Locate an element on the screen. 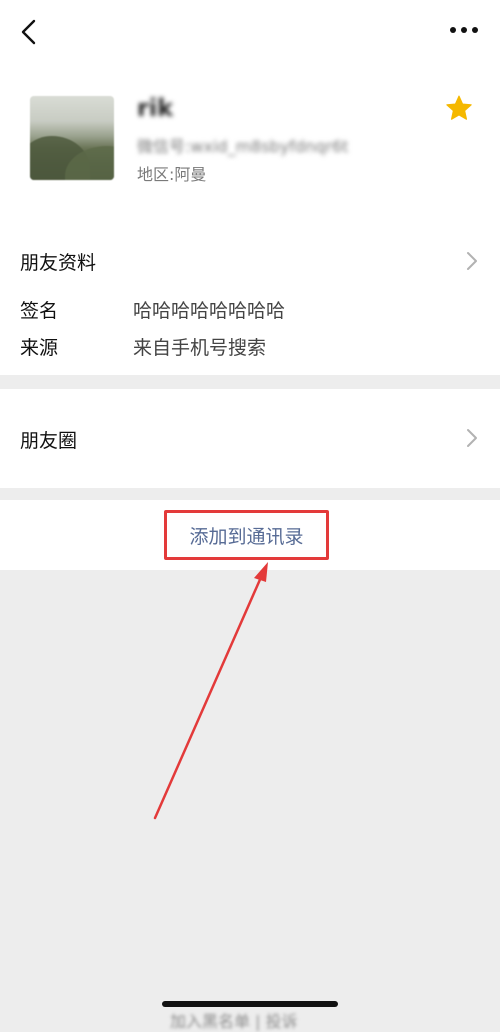  wechat-id-value: wxid_m8sbyfdnqr6t is located at coordinates (269, 146).